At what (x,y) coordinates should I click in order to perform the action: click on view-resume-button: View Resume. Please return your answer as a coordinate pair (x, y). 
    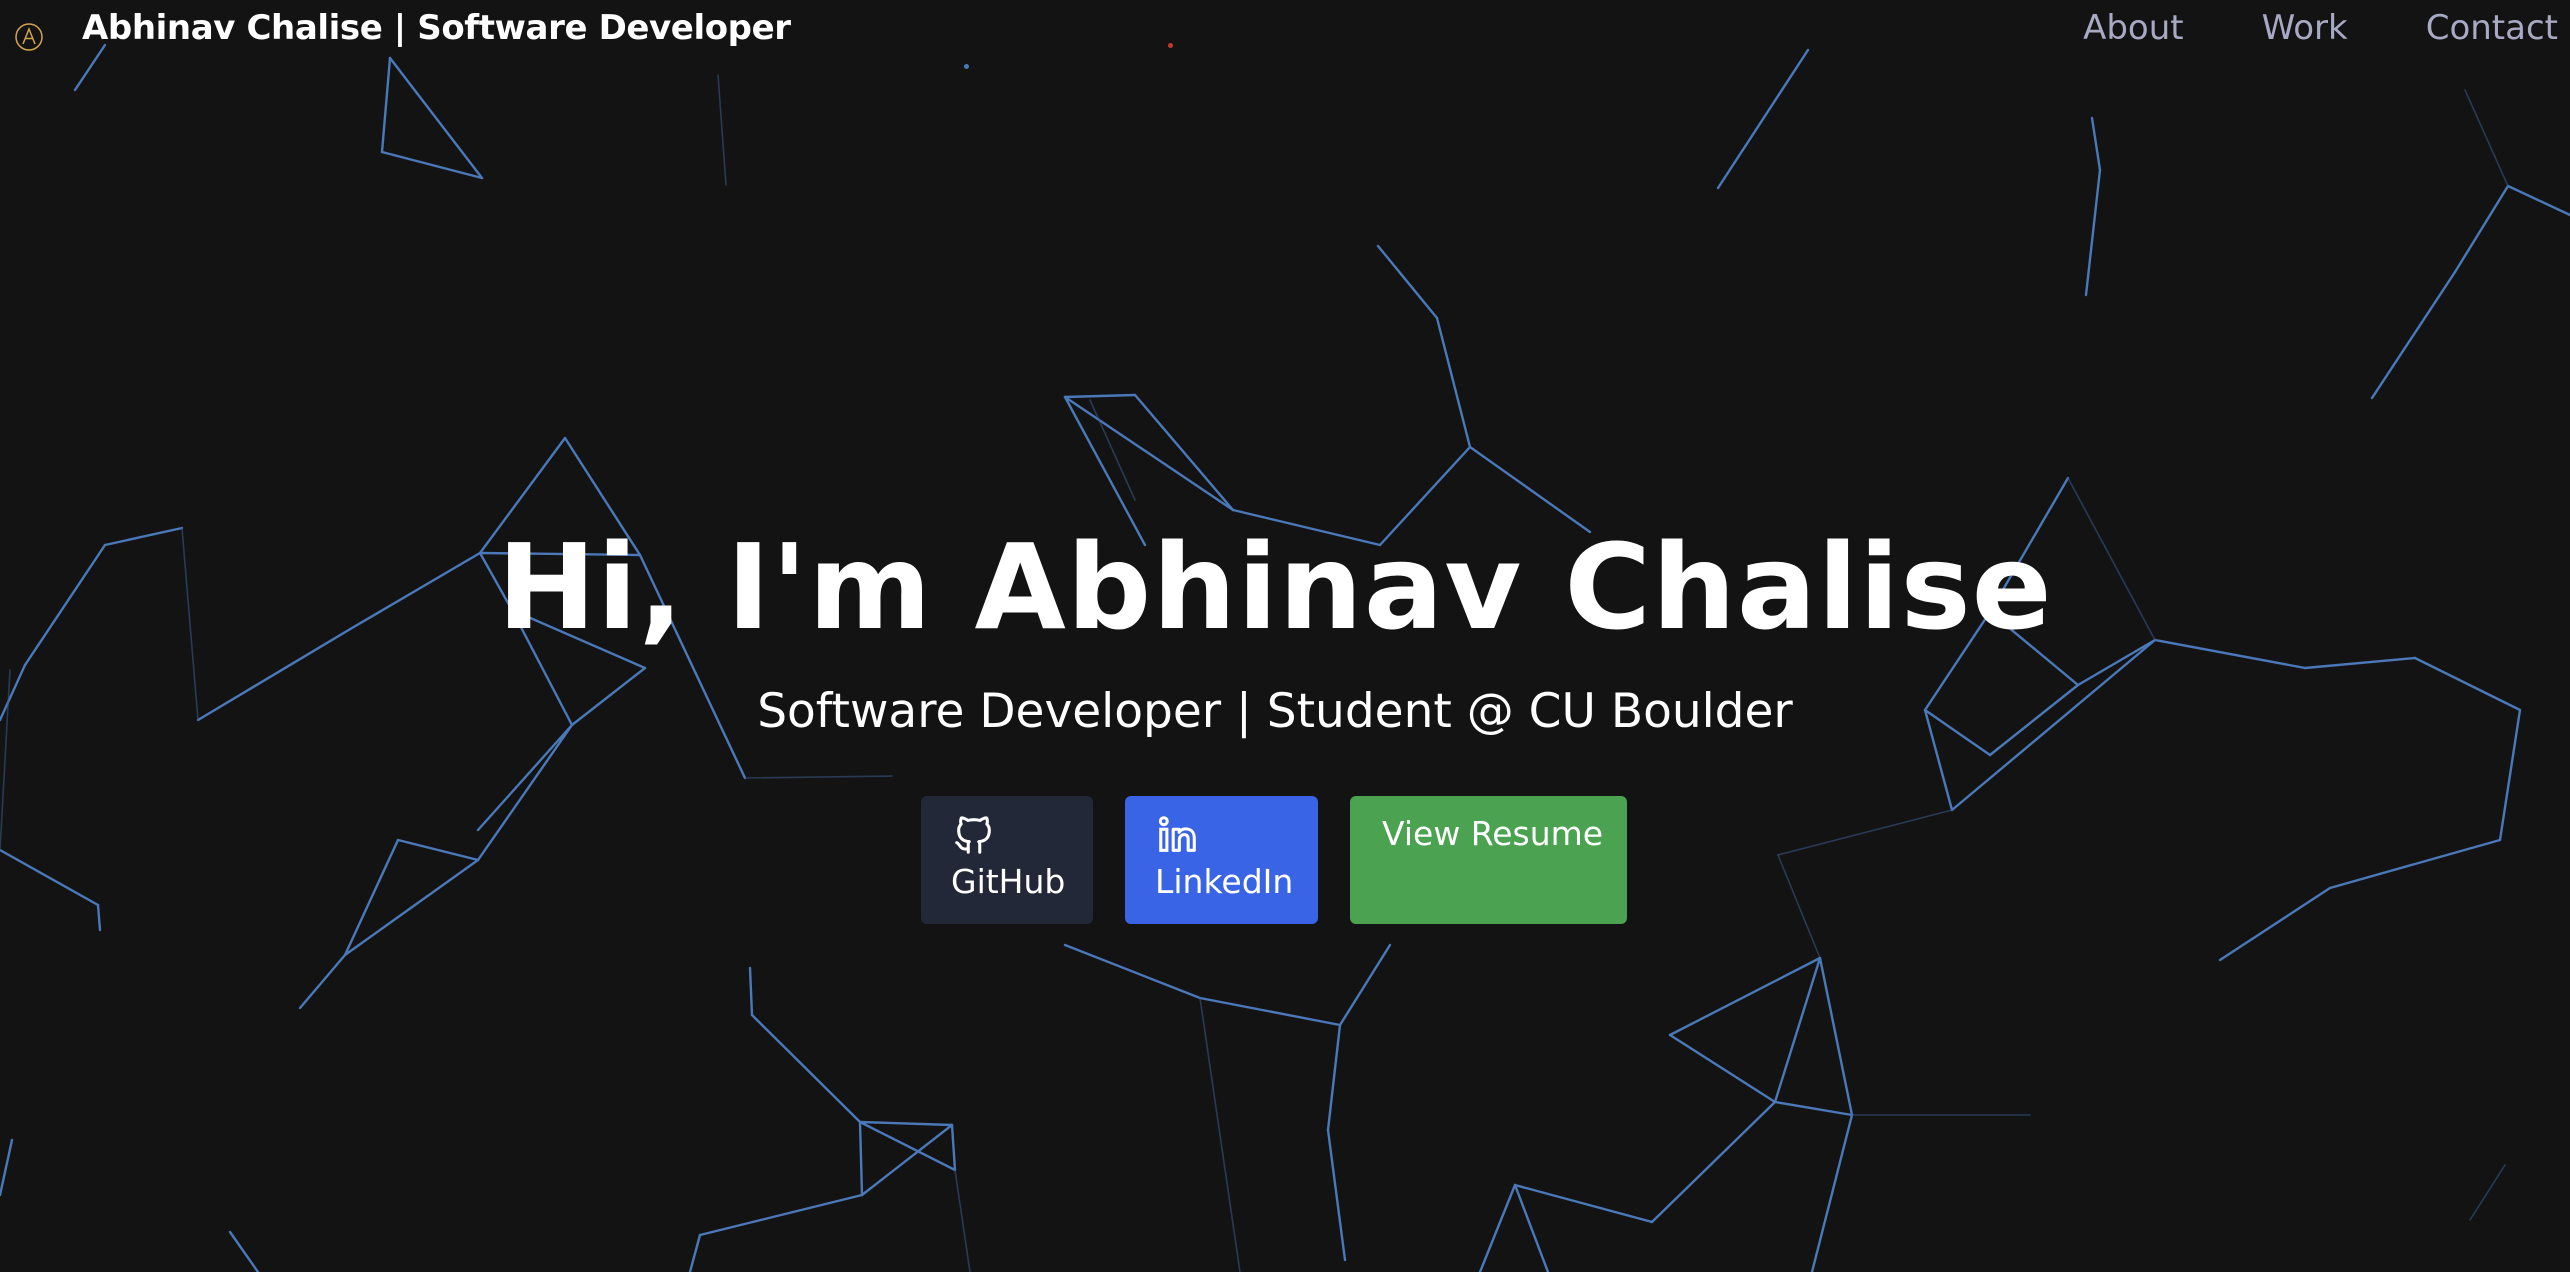
    Looking at the image, I should click on (1488, 860).